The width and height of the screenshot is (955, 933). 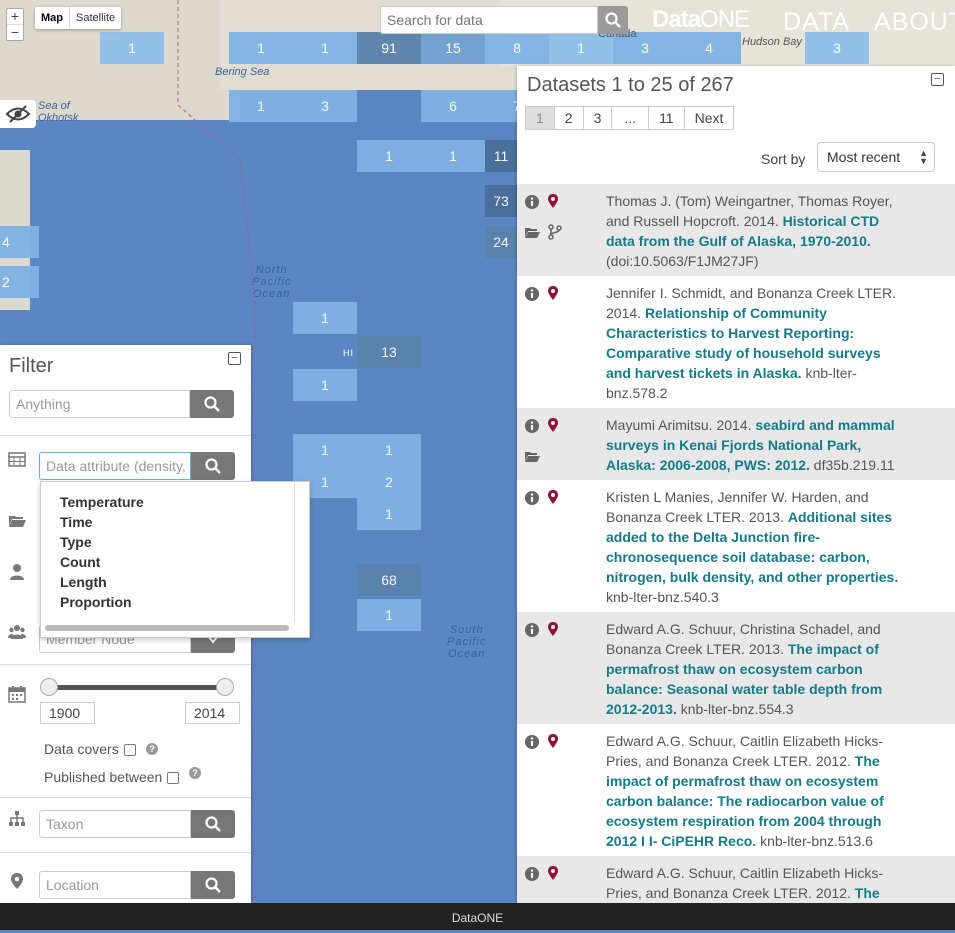 I want to click on search-button, so click(x=613, y=20).